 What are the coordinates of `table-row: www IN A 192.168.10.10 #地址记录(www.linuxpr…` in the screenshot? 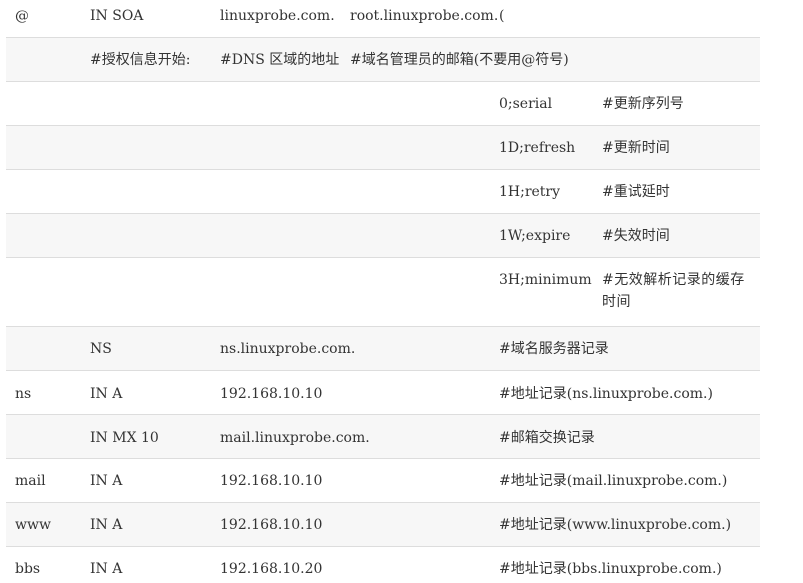 It's located at (383, 525).